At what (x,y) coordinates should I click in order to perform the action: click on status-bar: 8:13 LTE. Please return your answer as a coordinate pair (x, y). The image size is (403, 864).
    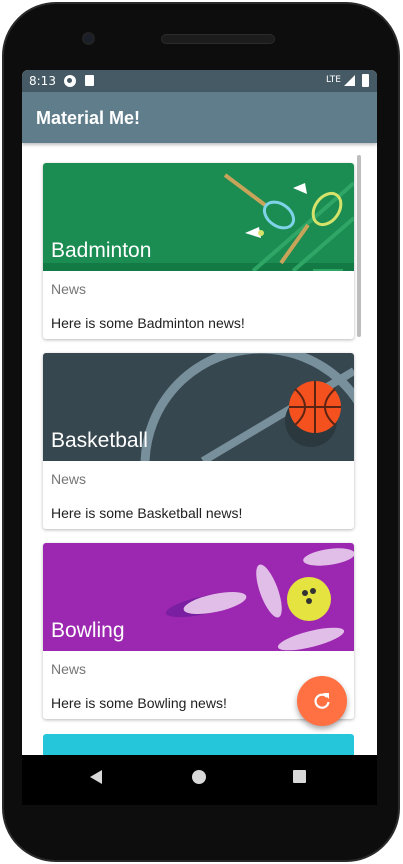
    Looking at the image, I should click on (199, 81).